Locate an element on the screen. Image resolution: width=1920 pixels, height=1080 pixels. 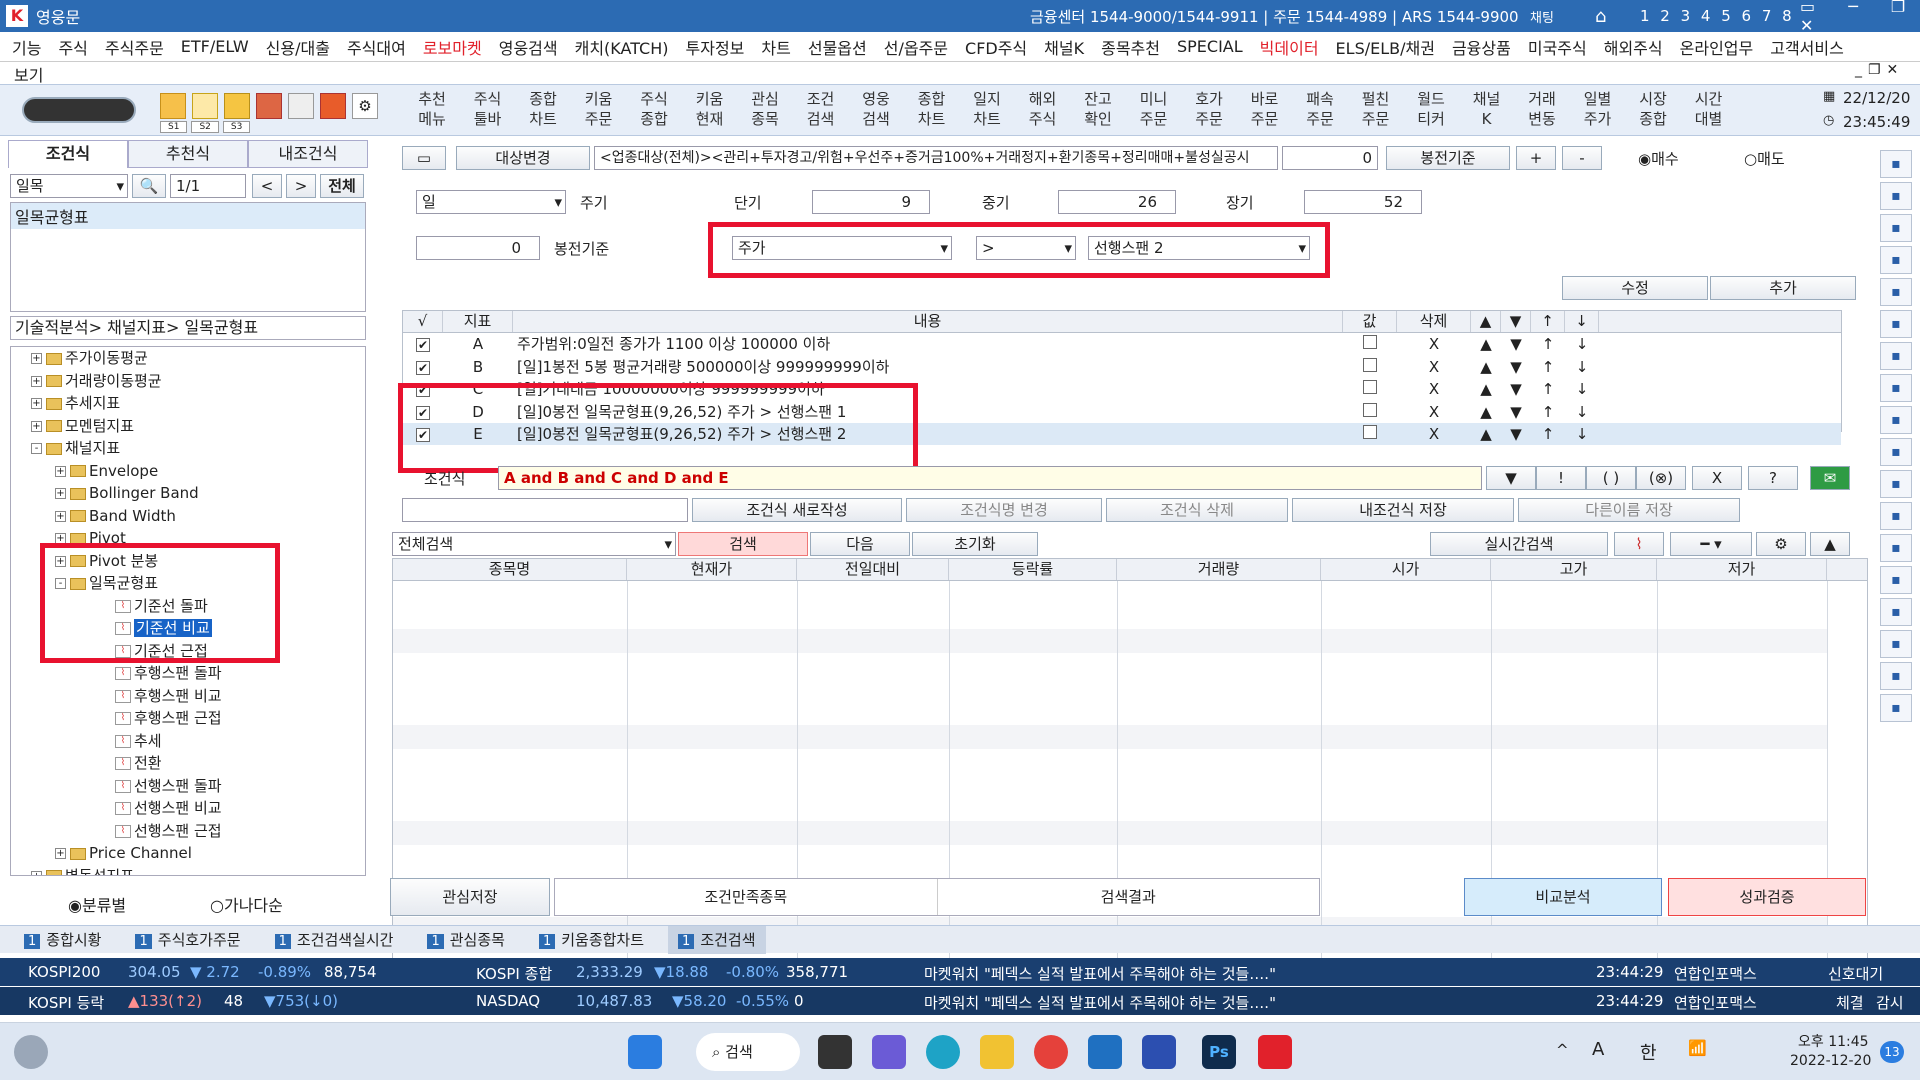
t-icon: ▪ is located at coordinates (1896, 676).